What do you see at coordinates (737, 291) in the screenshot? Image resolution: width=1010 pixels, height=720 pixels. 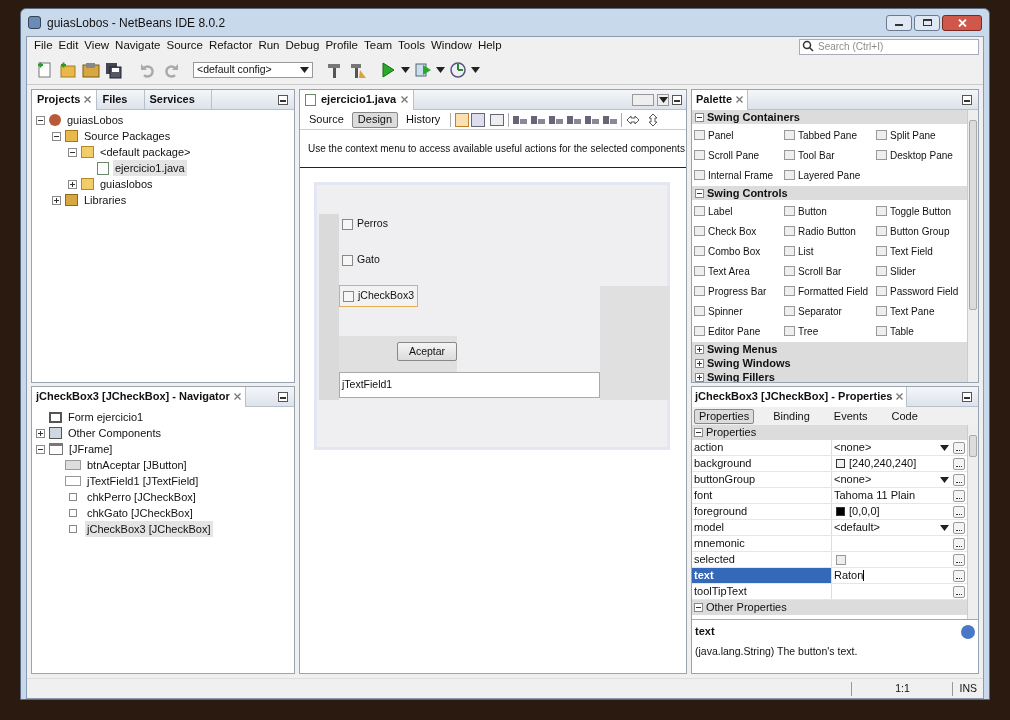 I see `component-entry: Progress Bar` at bounding box center [737, 291].